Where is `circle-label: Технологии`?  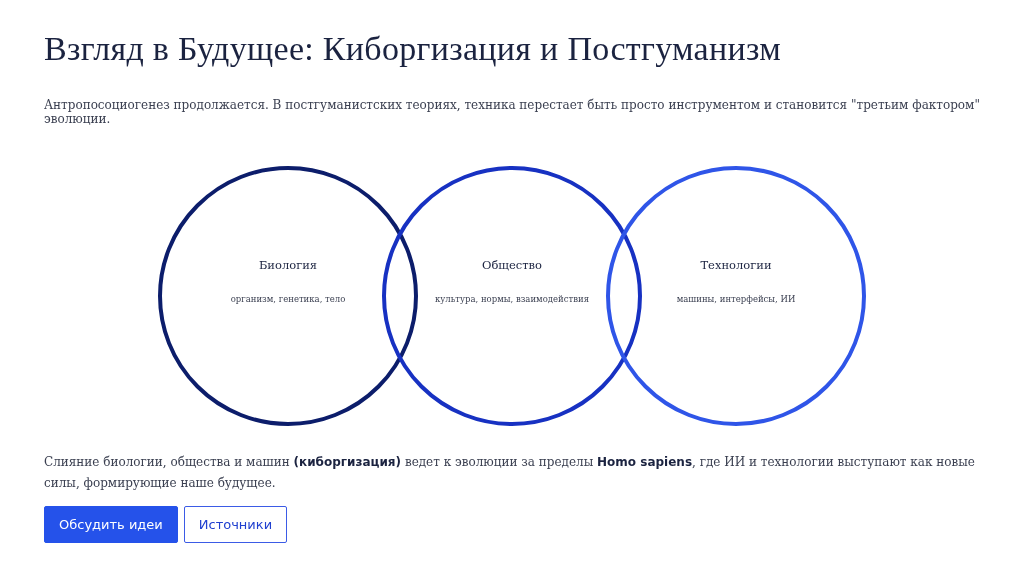 circle-label: Технологии is located at coordinates (736, 265).